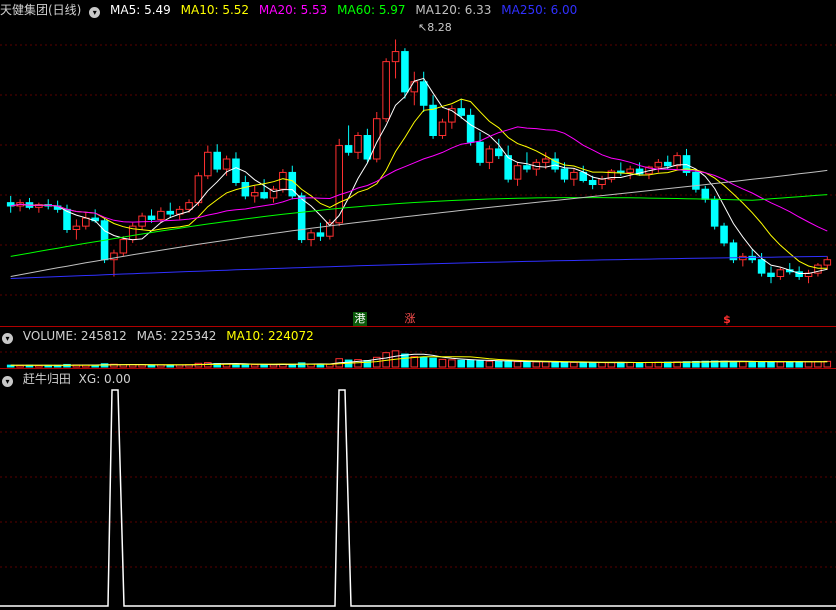 The height and width of the screenshot is (610, 836). Describe the element at coordinates (453, 10) in the screenshot. I see `ma120-label: MA120: 6.33` at that location.